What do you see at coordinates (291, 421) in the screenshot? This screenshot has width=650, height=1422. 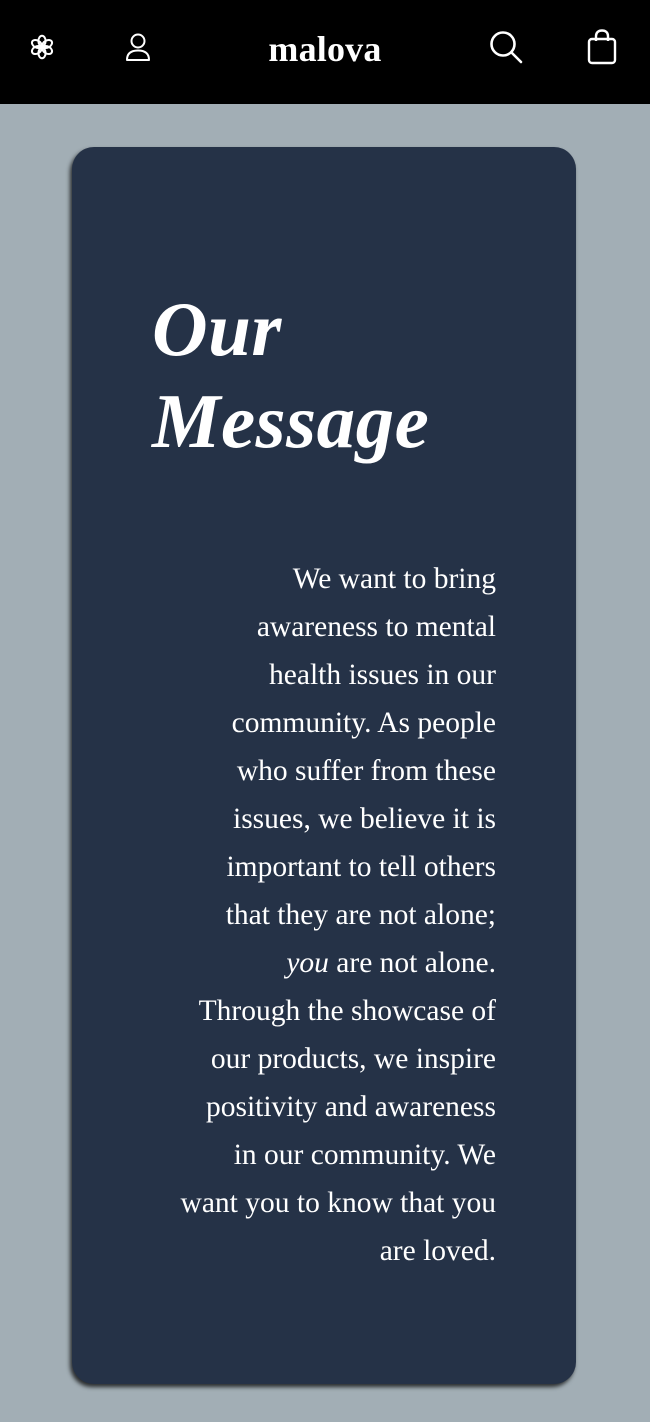 I see `title-line-2: Message` at bounding box center [291, 421].